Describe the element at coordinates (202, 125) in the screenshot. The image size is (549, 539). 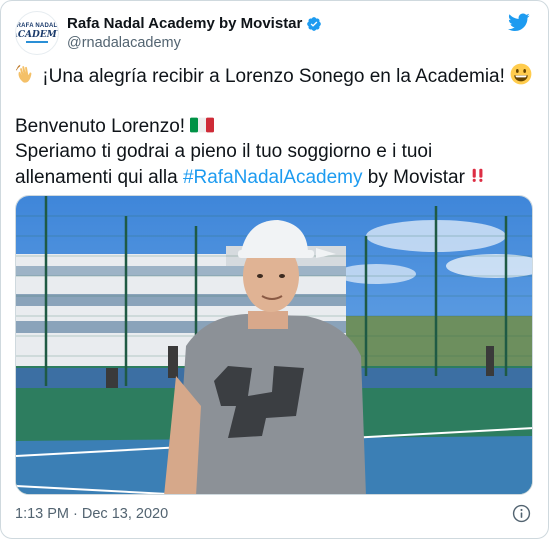
I see `italy-flag-icon` at that location.